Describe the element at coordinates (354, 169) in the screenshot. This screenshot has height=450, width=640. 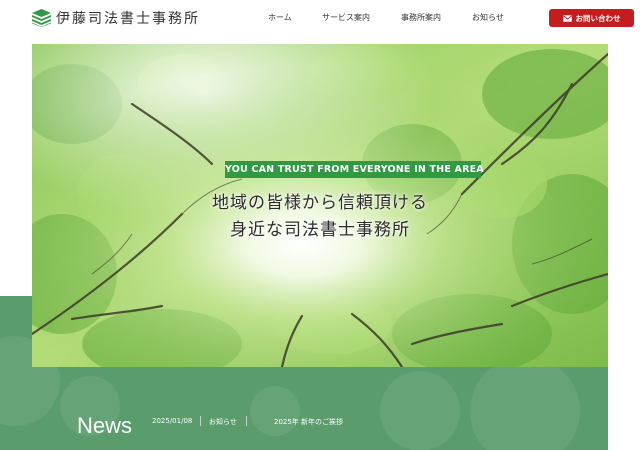
I see `hero-tagline-badge: YOU CAN TRUST FROM EVERYONE IN THE AREA` at that location.